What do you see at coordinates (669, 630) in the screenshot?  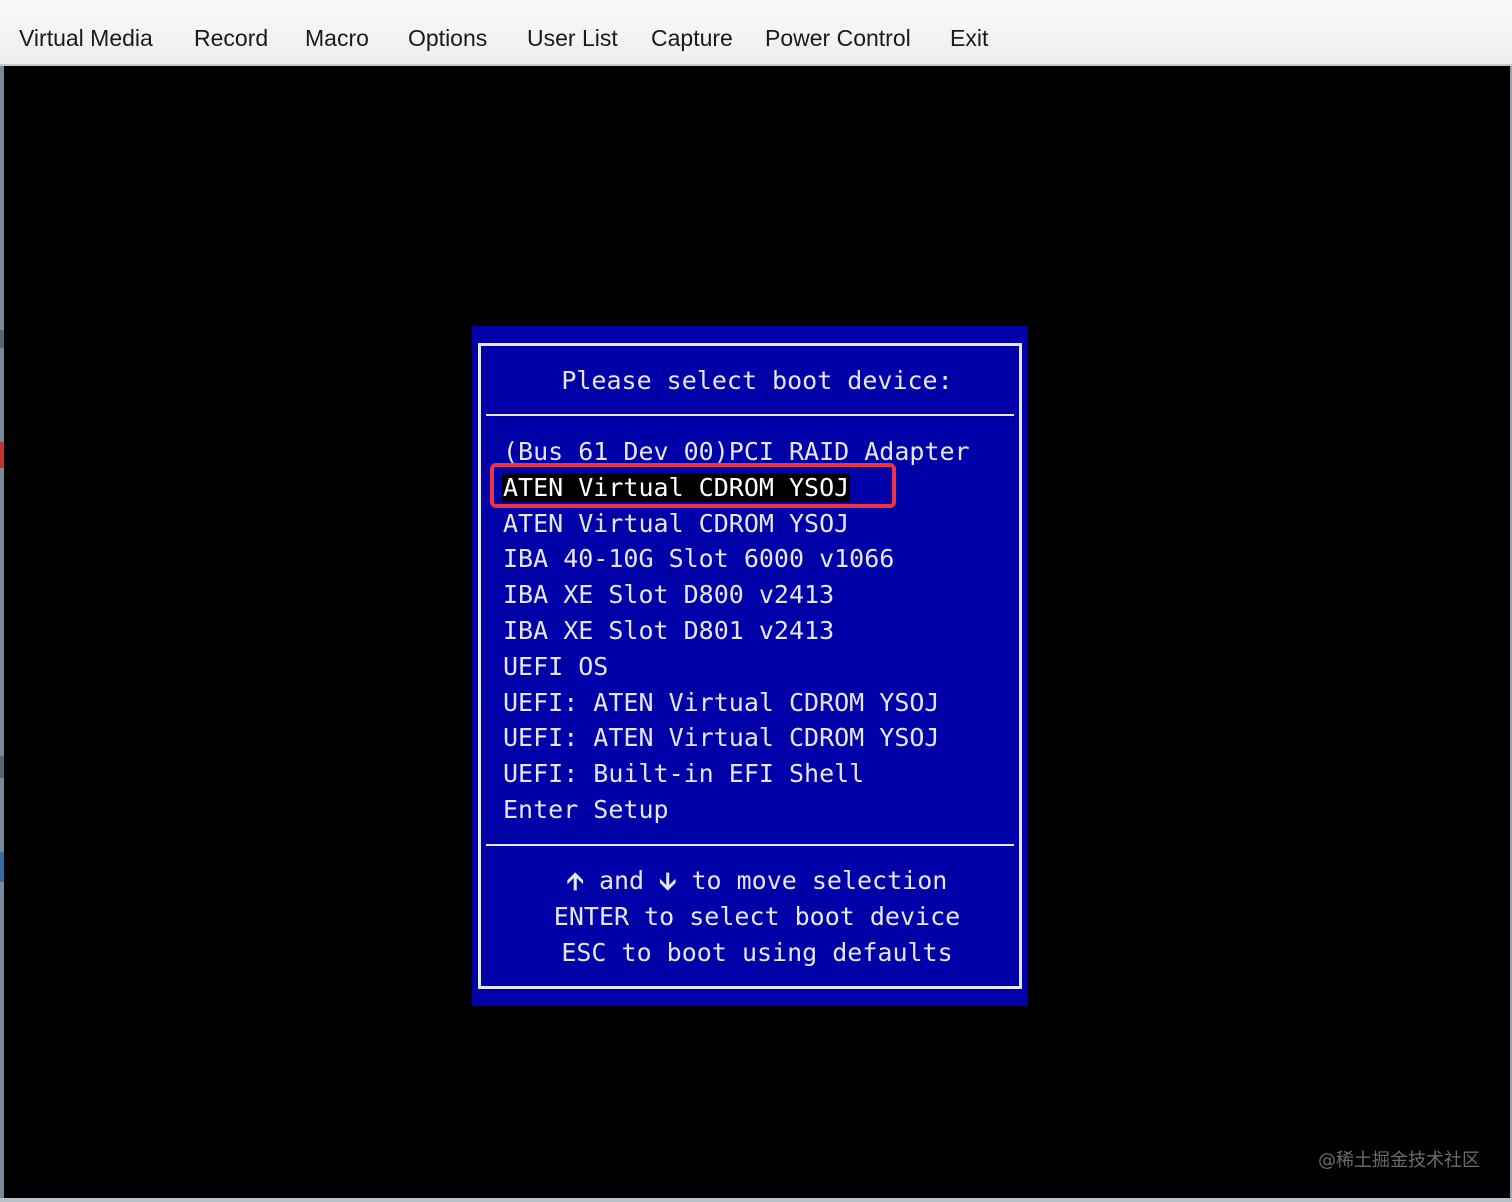 I see `boot-device-label: IBA XE Slot D801 v2413` at bounding box center [669, 630].